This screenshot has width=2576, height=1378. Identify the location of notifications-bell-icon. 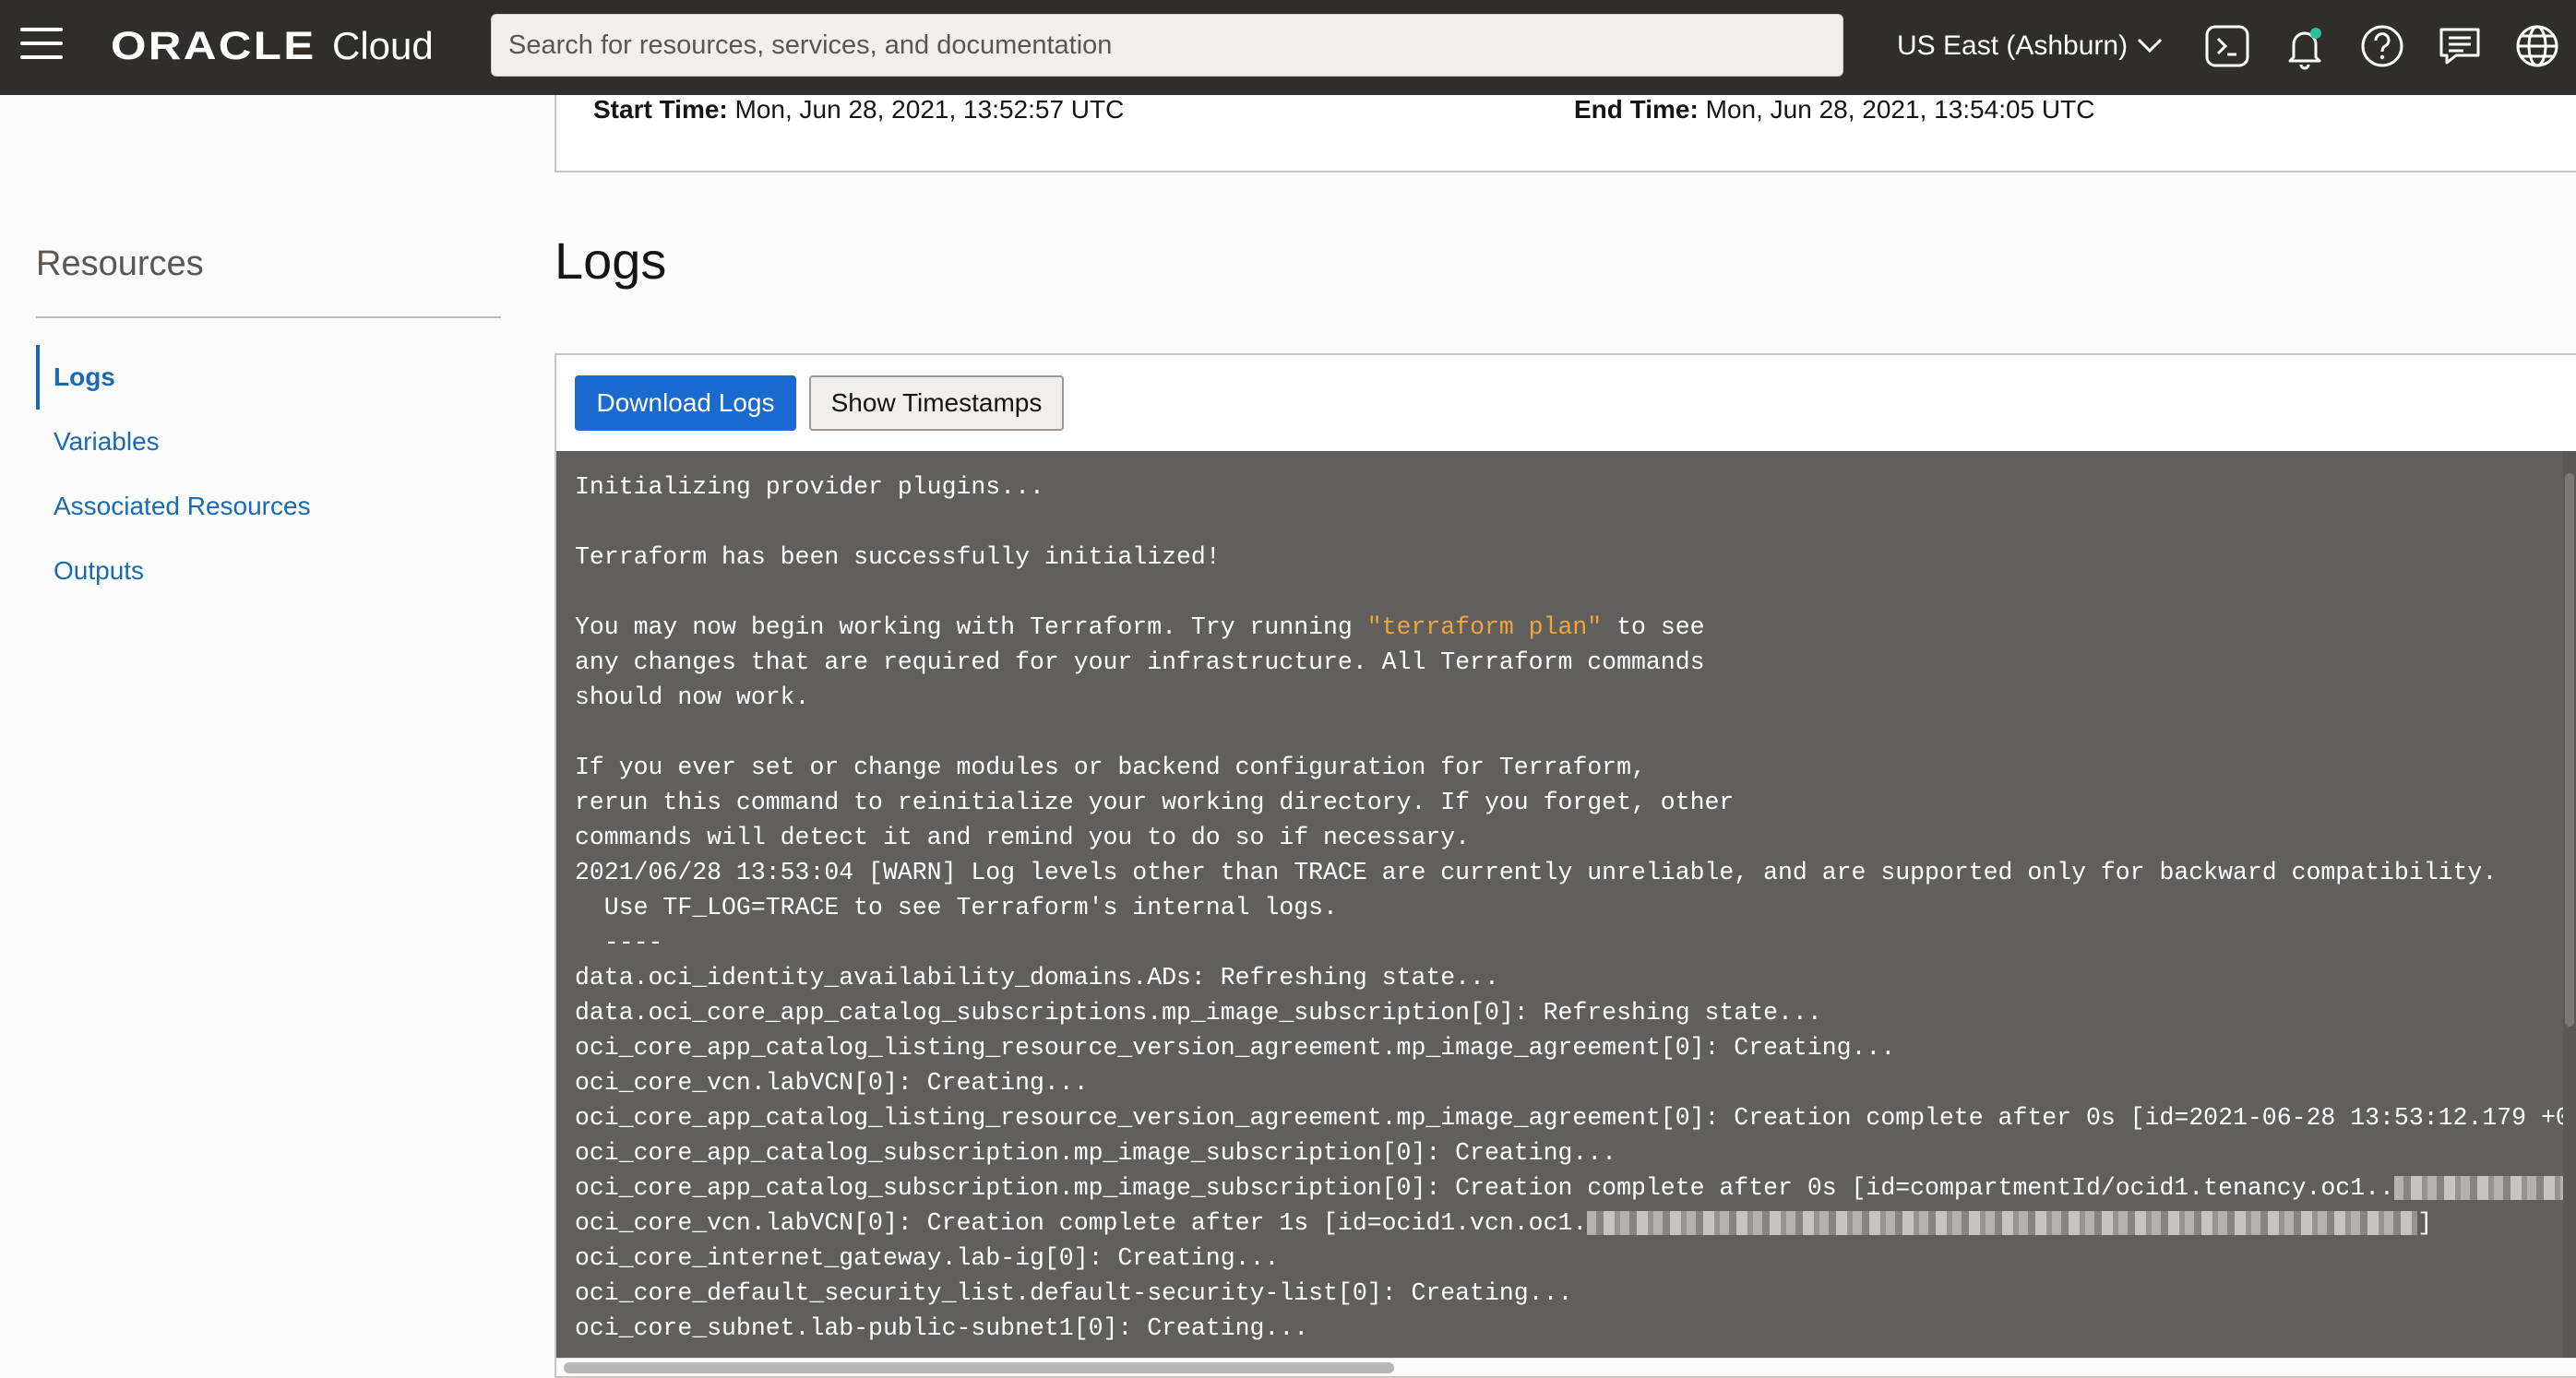
(2305, 46).